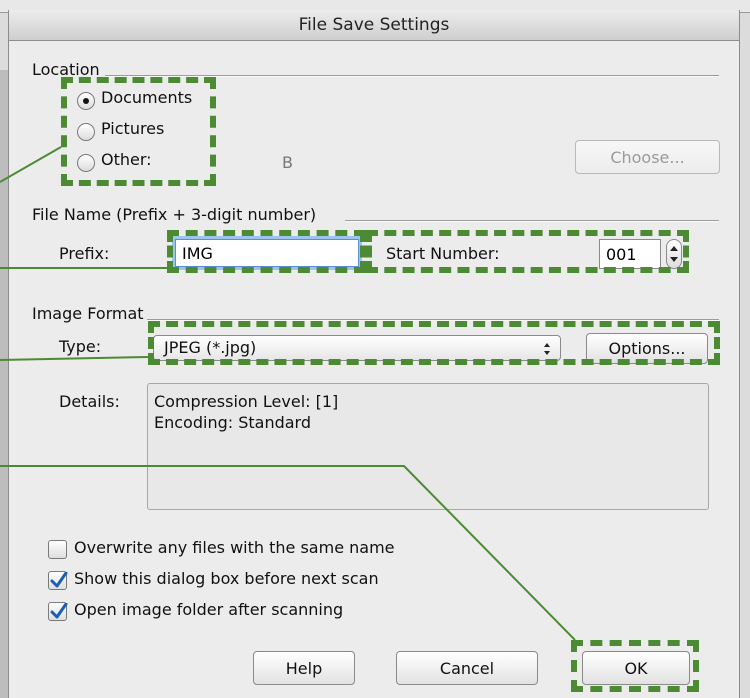 The image size is (750, 698). I want to click on checkbox-open-folder-label: Open image folder after scanning, so click(209, 609).